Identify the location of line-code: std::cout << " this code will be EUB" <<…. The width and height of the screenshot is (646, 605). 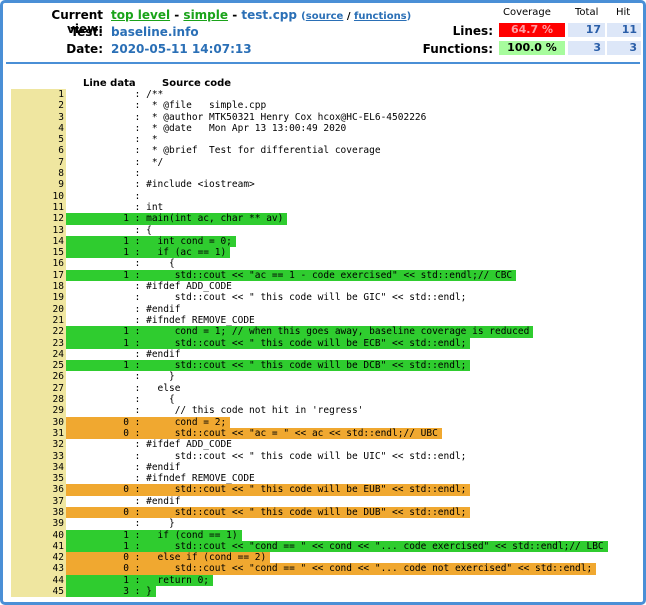
(306, 490).